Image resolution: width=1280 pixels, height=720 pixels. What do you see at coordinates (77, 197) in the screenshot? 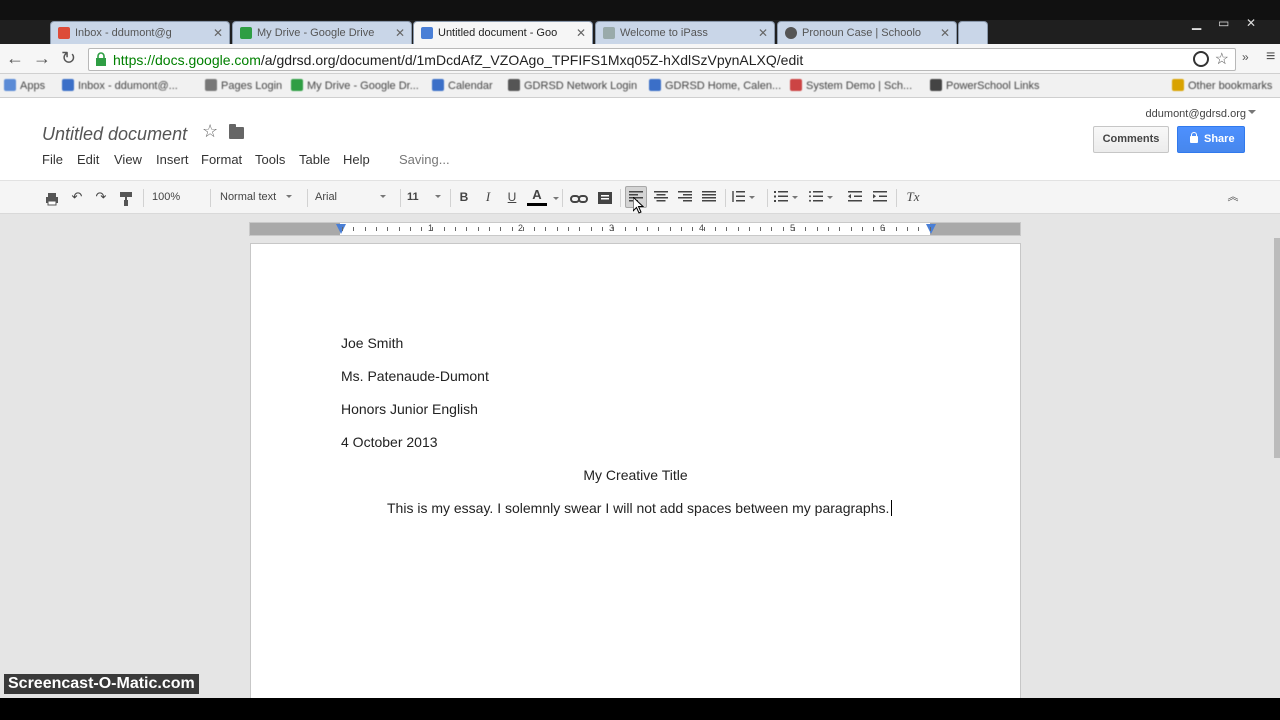
I see `undo-icon: ↶` at bounding box center [77, 197].